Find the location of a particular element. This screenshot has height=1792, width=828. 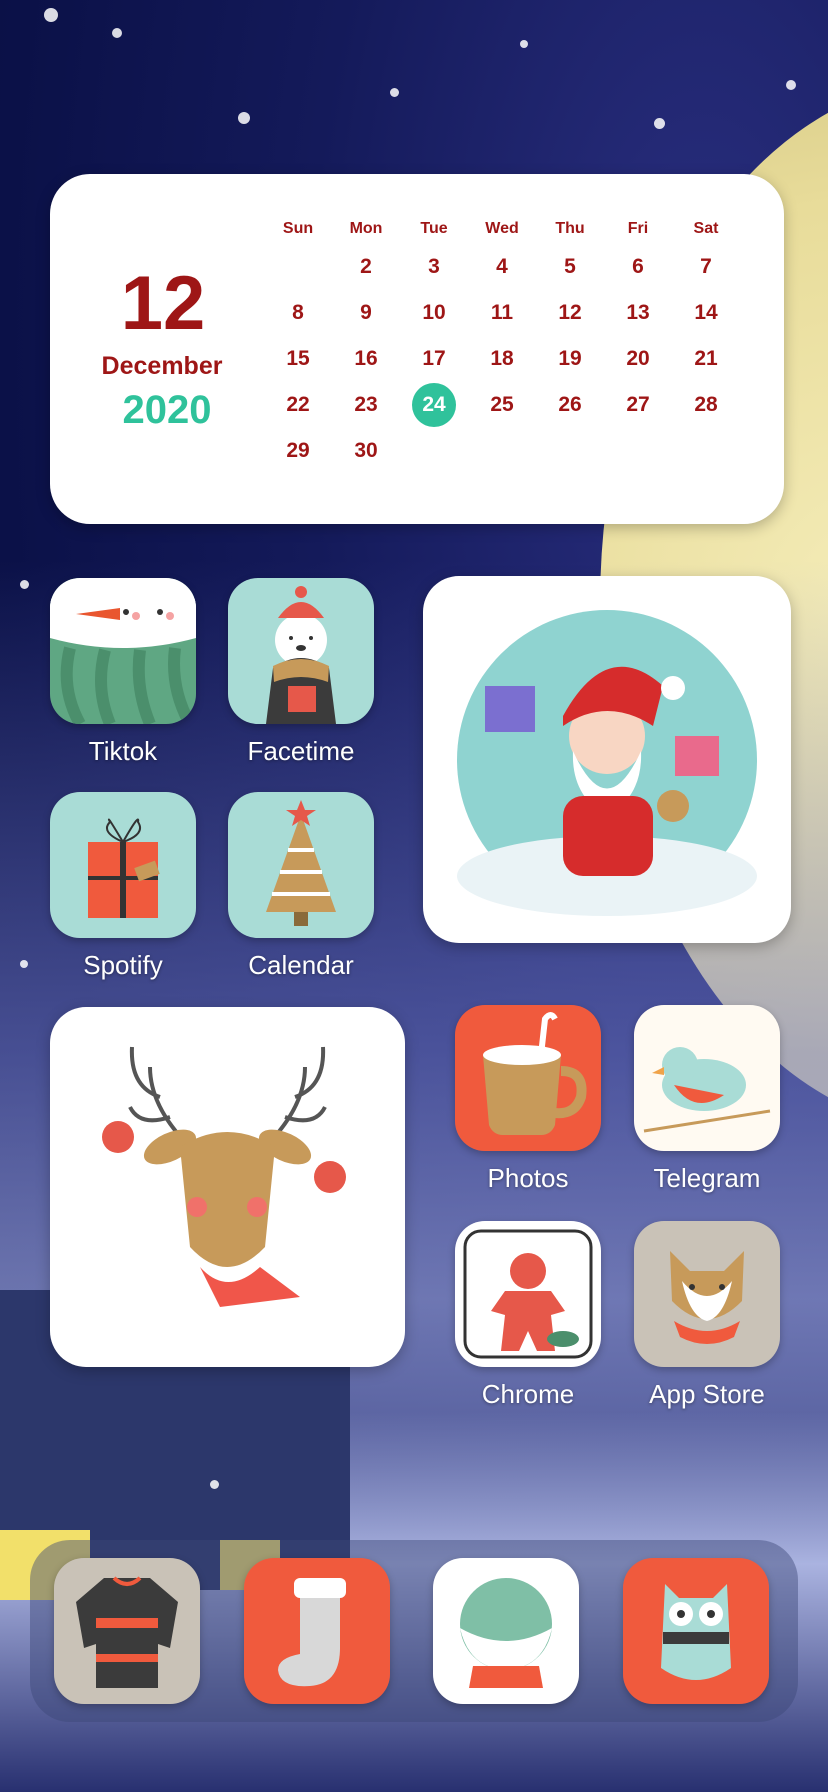

calendar-date: 25 is located at coordinates (502, 405).